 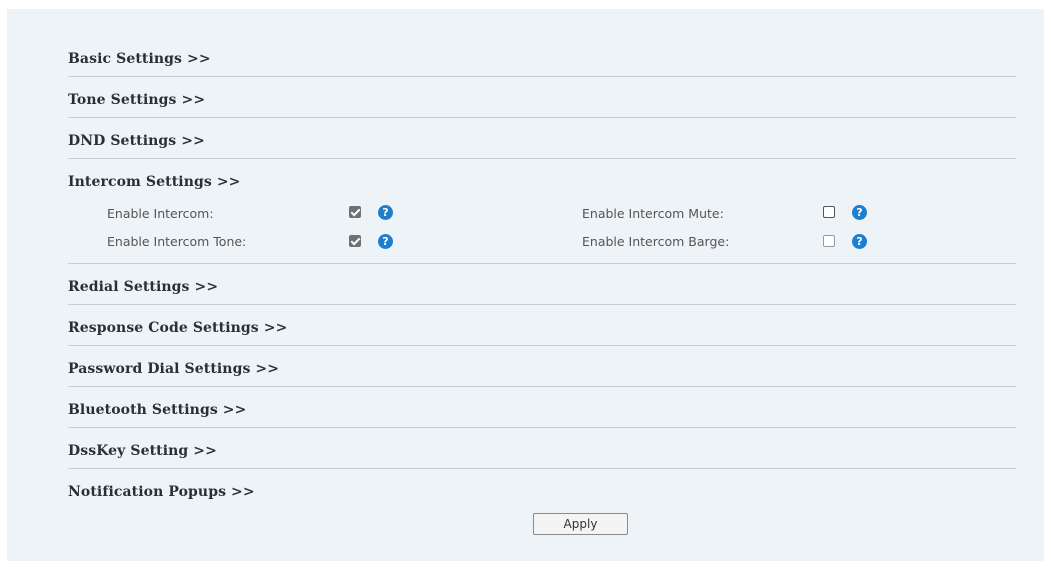 I want to click on section-bluetooth-settings: Bluetooth Settings >>, so click(x=542, y=407).